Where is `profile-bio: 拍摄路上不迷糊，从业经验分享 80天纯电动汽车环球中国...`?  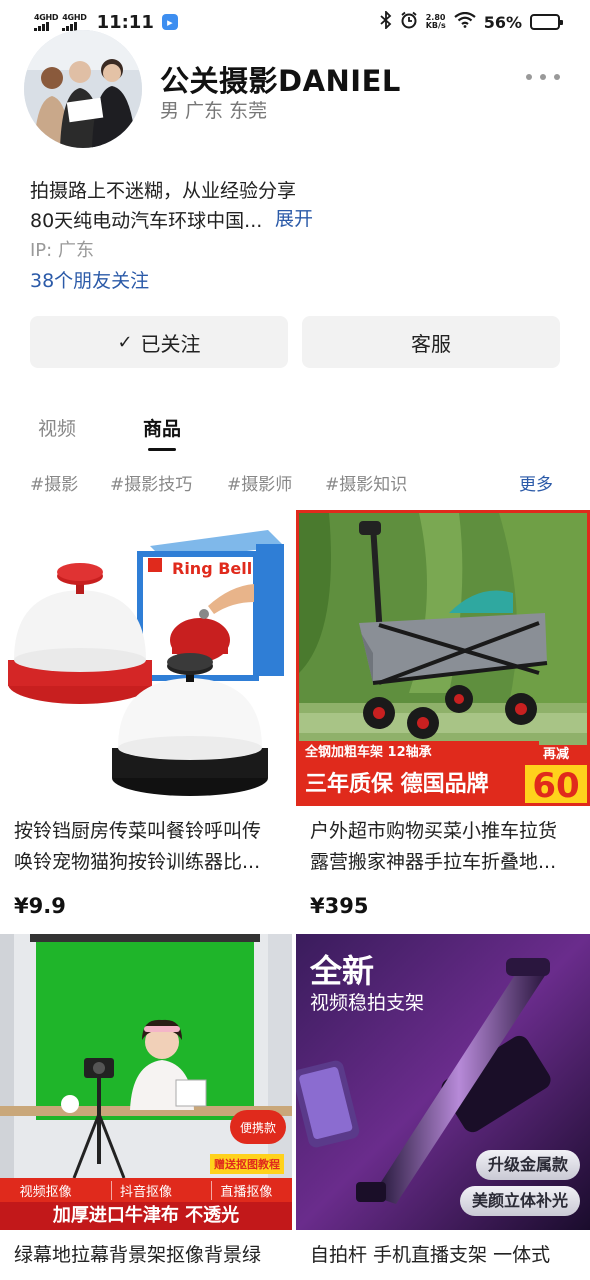
profile-bio: 拍摄路上不迷糊，从业经验分享 80天纯电动汽车环球中国... is located at coordinates (163, 206).